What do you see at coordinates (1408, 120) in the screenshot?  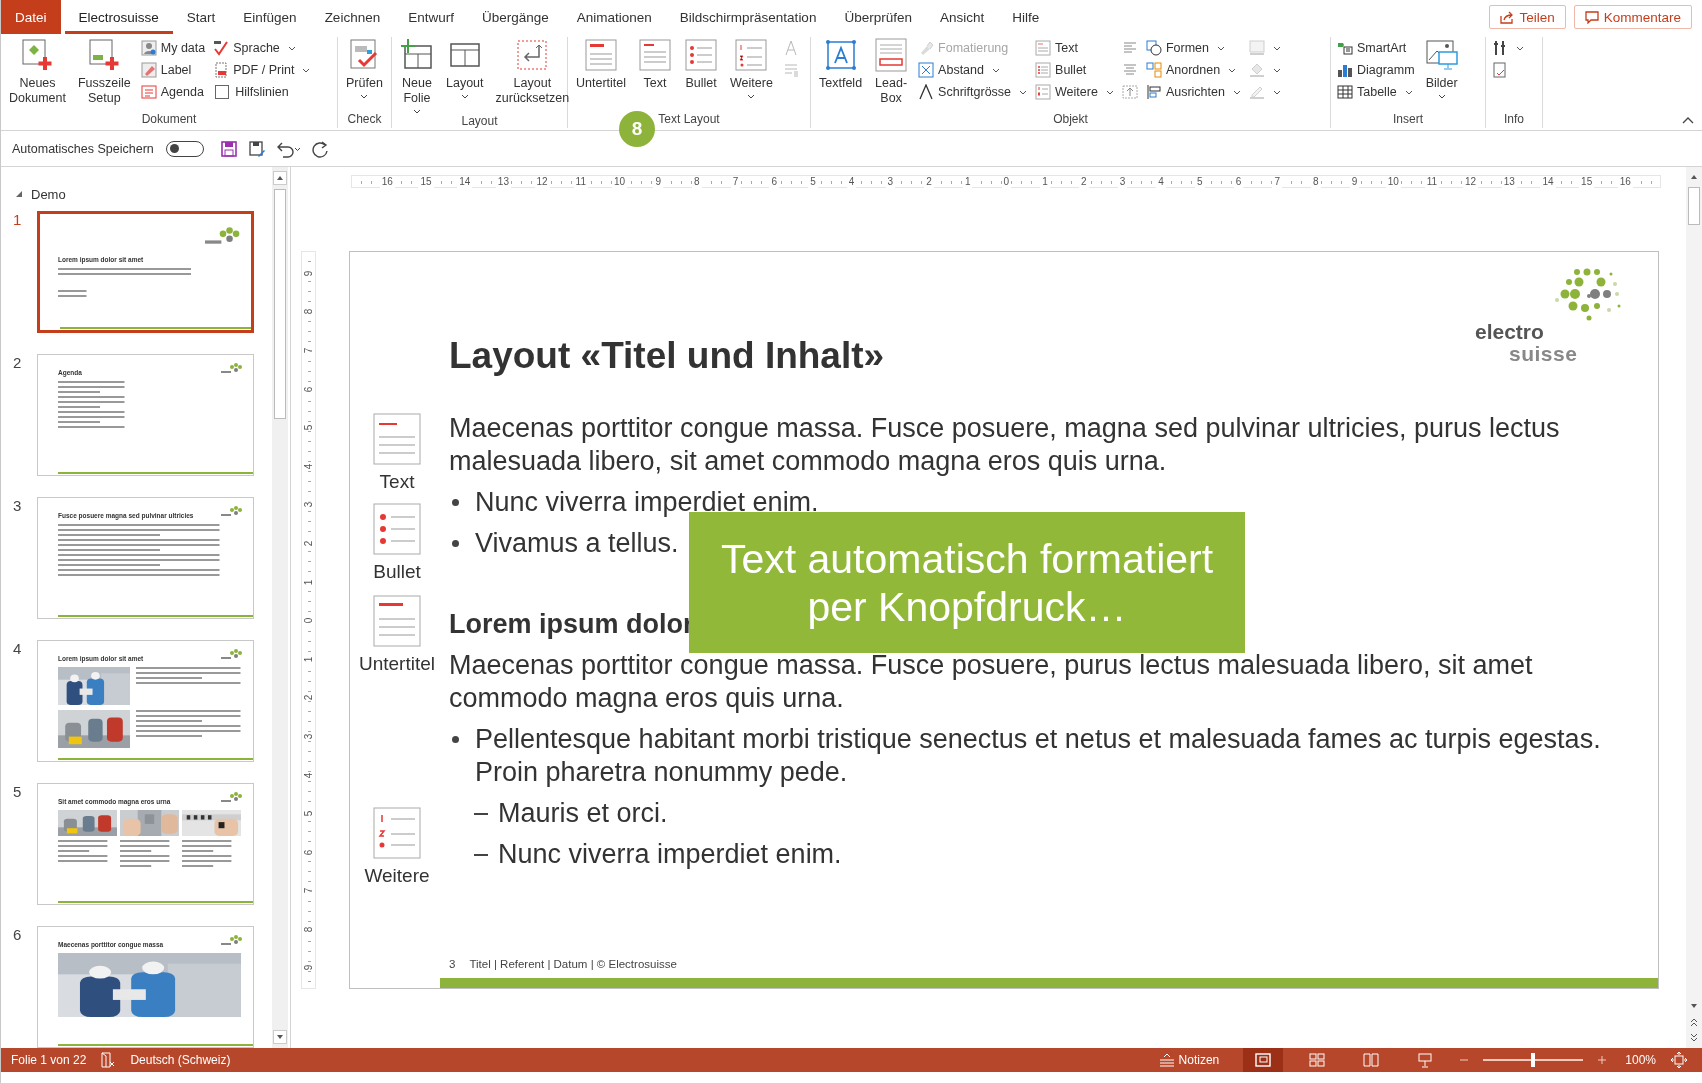 I see `group-label: Insert` at bounding box center [1408, 120].